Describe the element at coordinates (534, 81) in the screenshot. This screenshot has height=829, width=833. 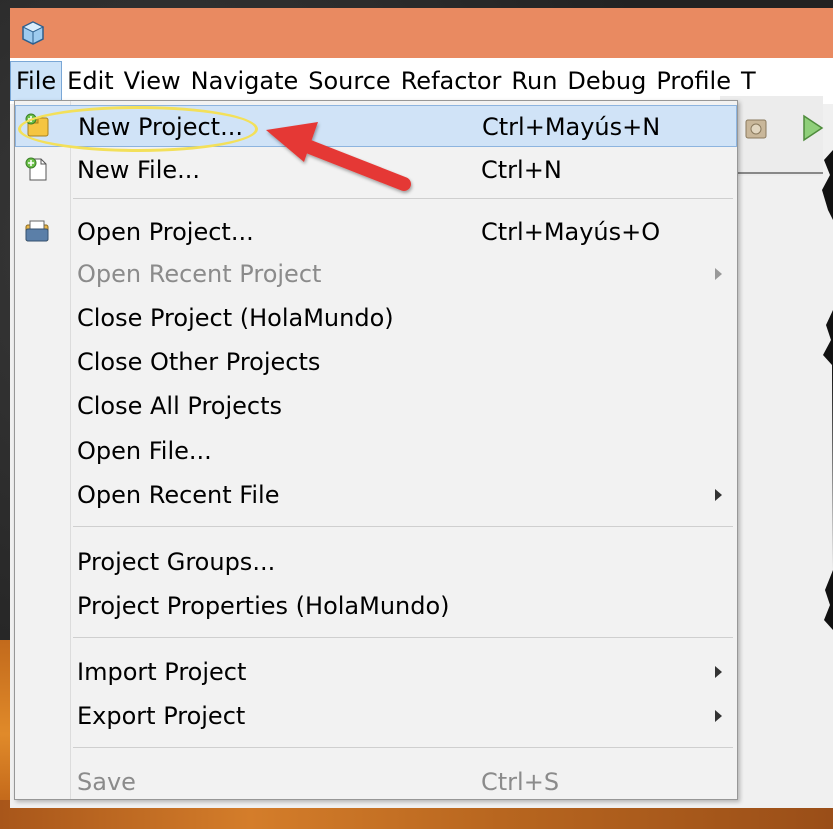
I see `menu-run: Run` at that location.